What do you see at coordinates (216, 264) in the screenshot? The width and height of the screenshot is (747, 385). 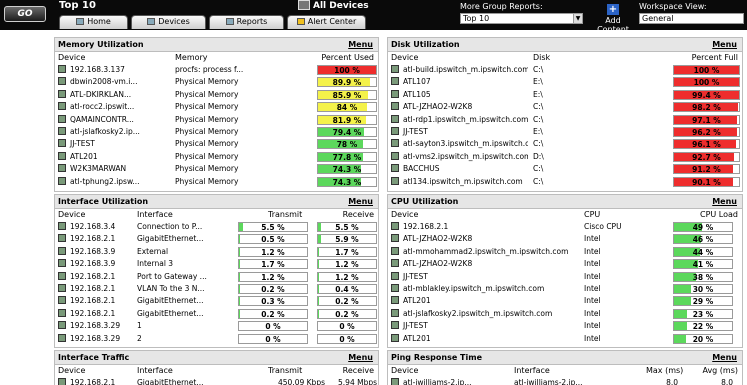 I see `interface-table-row: 192.168.3.9 Internal 3 1.7 % 1.2 %` at bounding box center [216, 264].